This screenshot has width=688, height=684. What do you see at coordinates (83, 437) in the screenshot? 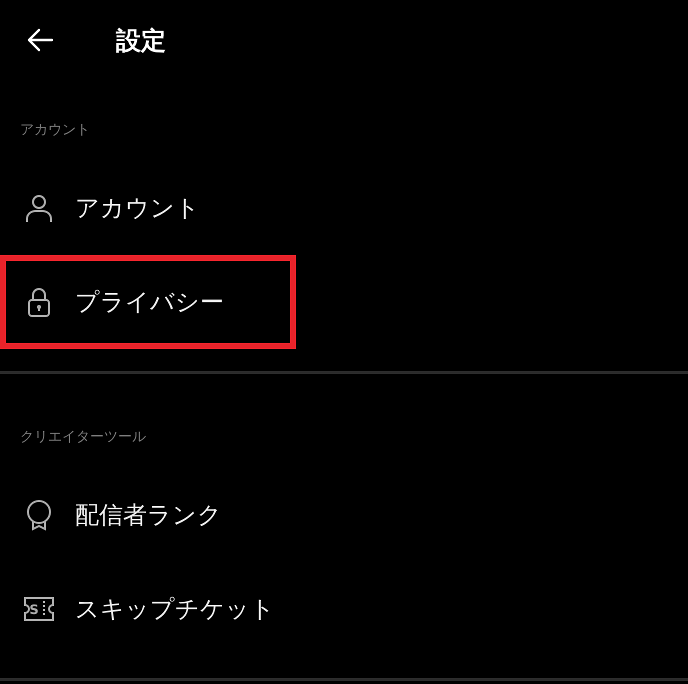
I see `section-label: クリエイターツール` at bounding box center [83, 437].